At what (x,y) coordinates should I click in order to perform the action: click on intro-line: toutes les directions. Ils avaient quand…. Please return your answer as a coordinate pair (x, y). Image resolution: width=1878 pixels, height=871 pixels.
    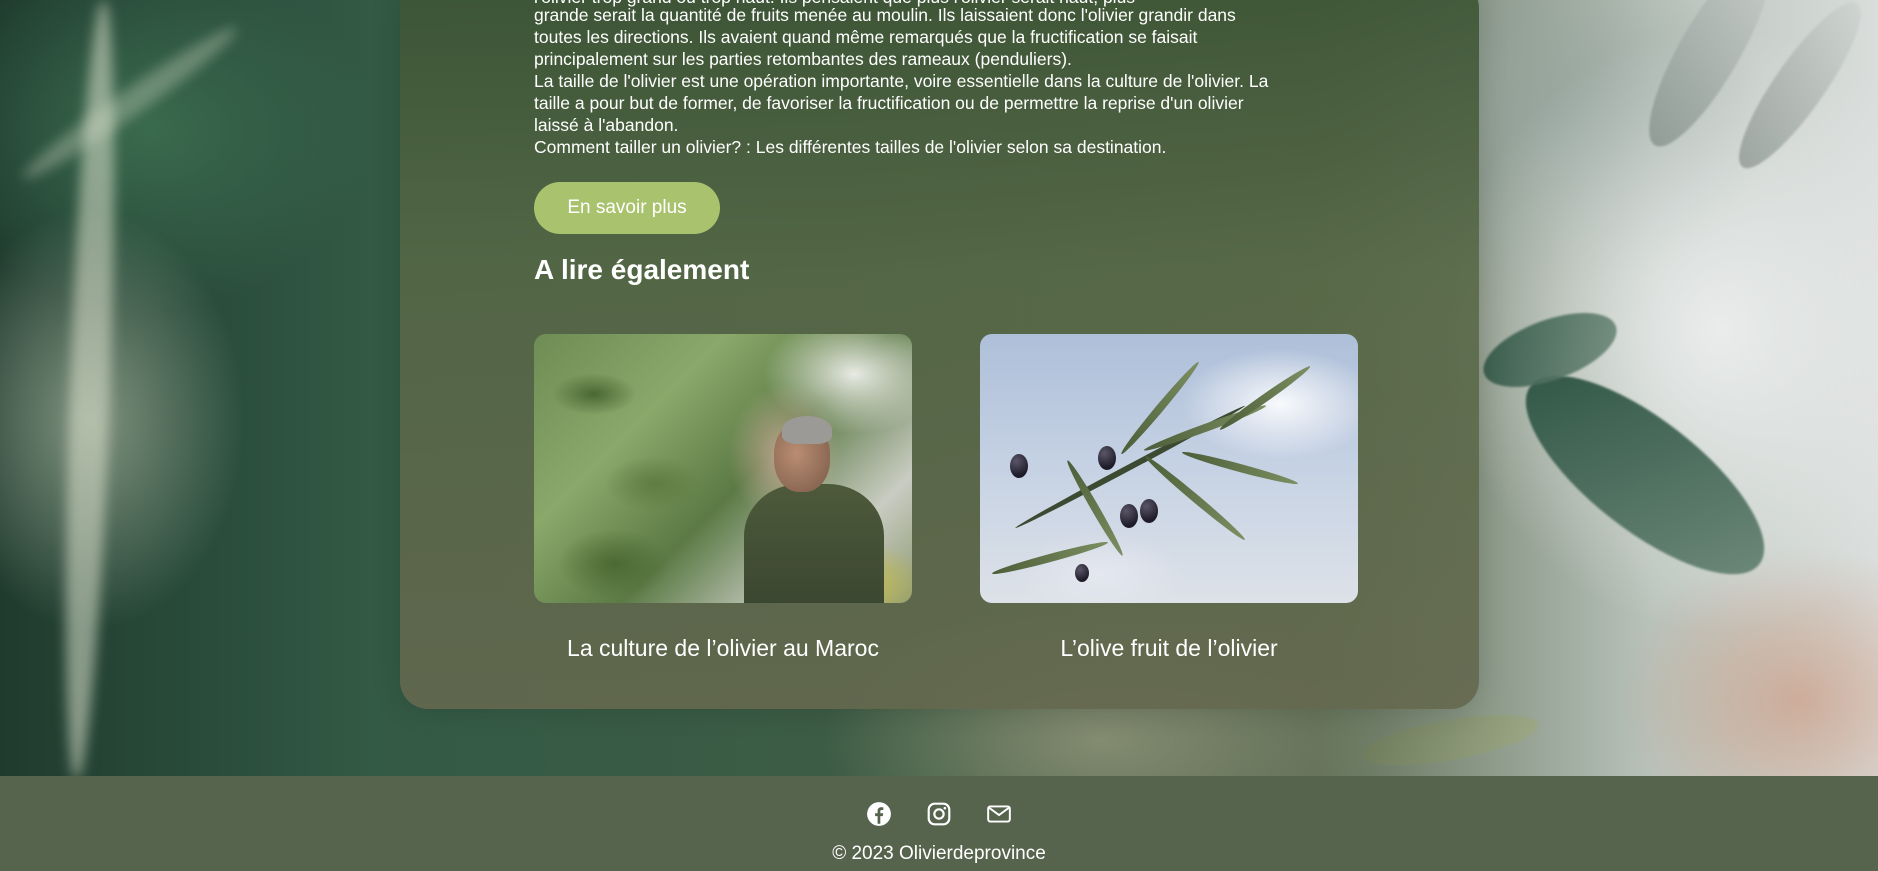
    Looking at the image, I should click on (866, 37).